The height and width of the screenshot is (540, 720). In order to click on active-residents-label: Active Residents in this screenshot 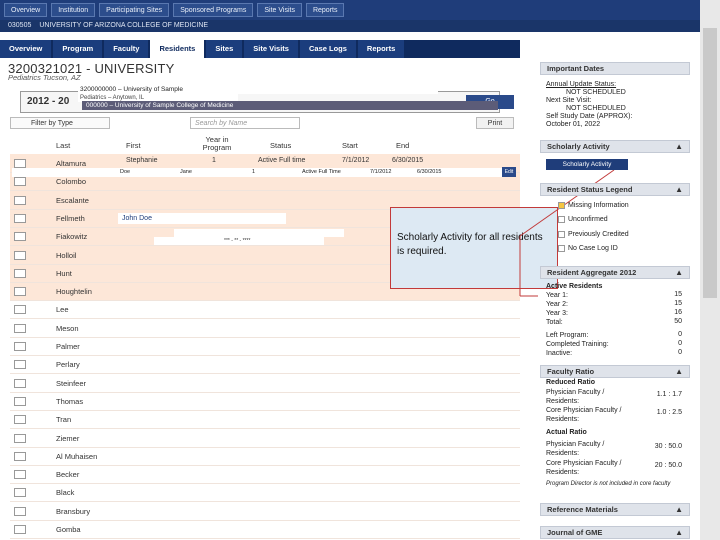, I will do `click(574, 286)`.